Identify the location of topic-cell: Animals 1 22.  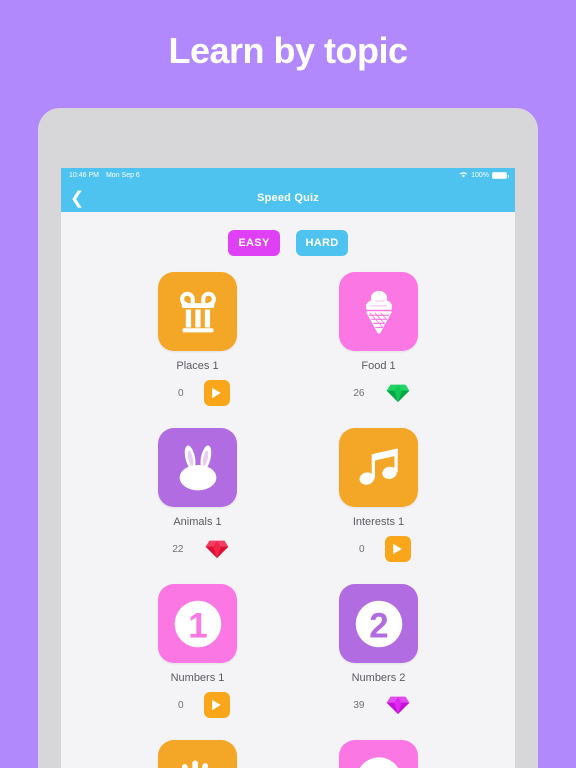
(197, 495).